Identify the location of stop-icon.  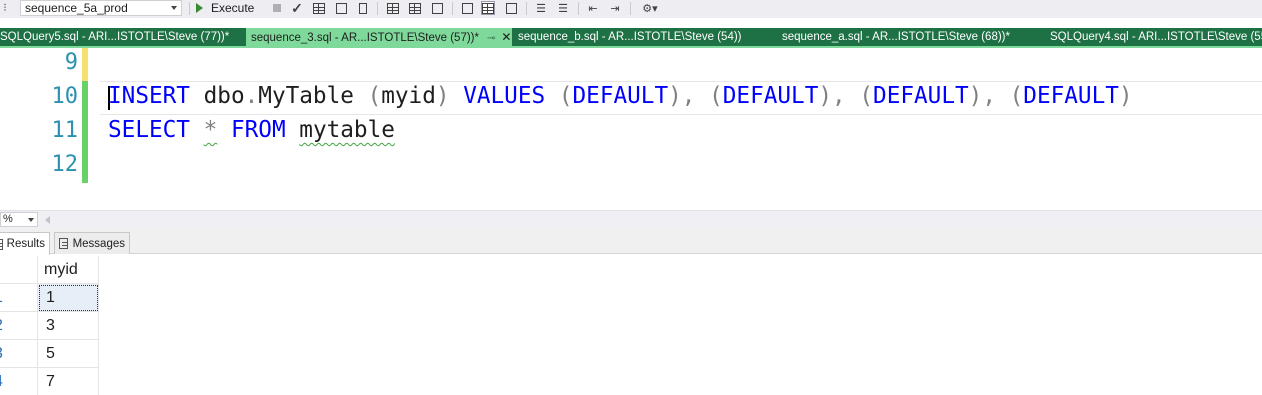
(277, 8).